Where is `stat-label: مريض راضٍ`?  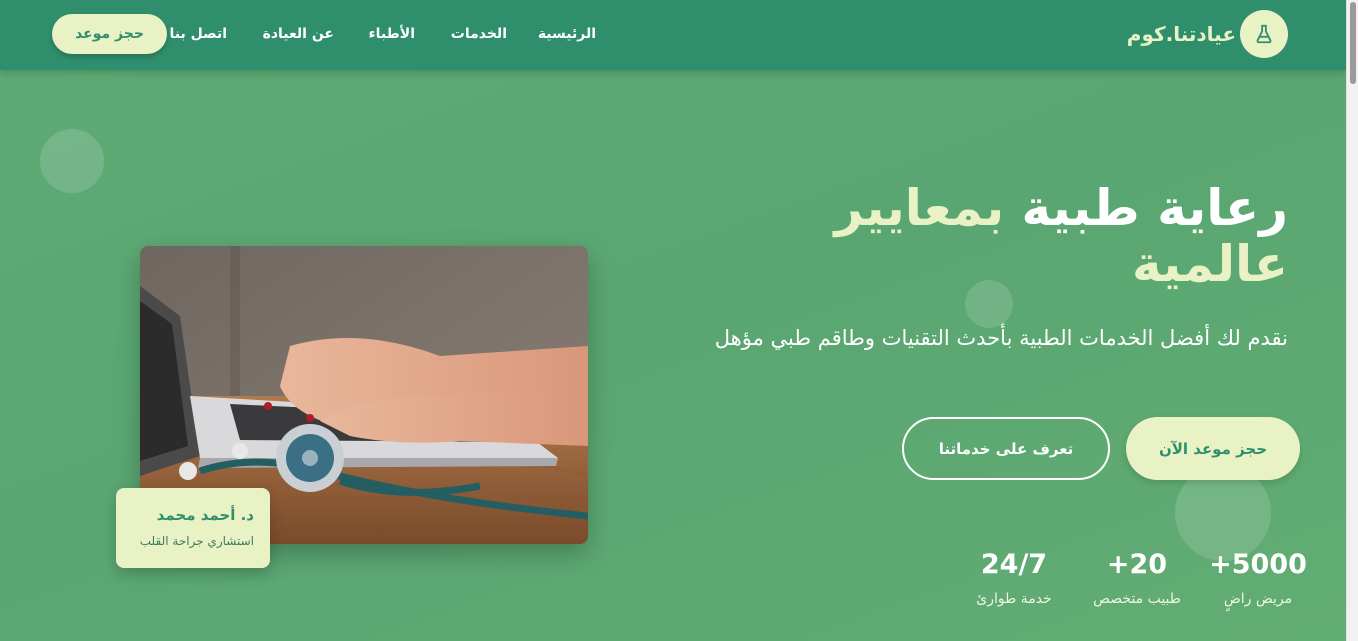 stat-label: مريض راضٍ is located at coordinates (1258, 599).